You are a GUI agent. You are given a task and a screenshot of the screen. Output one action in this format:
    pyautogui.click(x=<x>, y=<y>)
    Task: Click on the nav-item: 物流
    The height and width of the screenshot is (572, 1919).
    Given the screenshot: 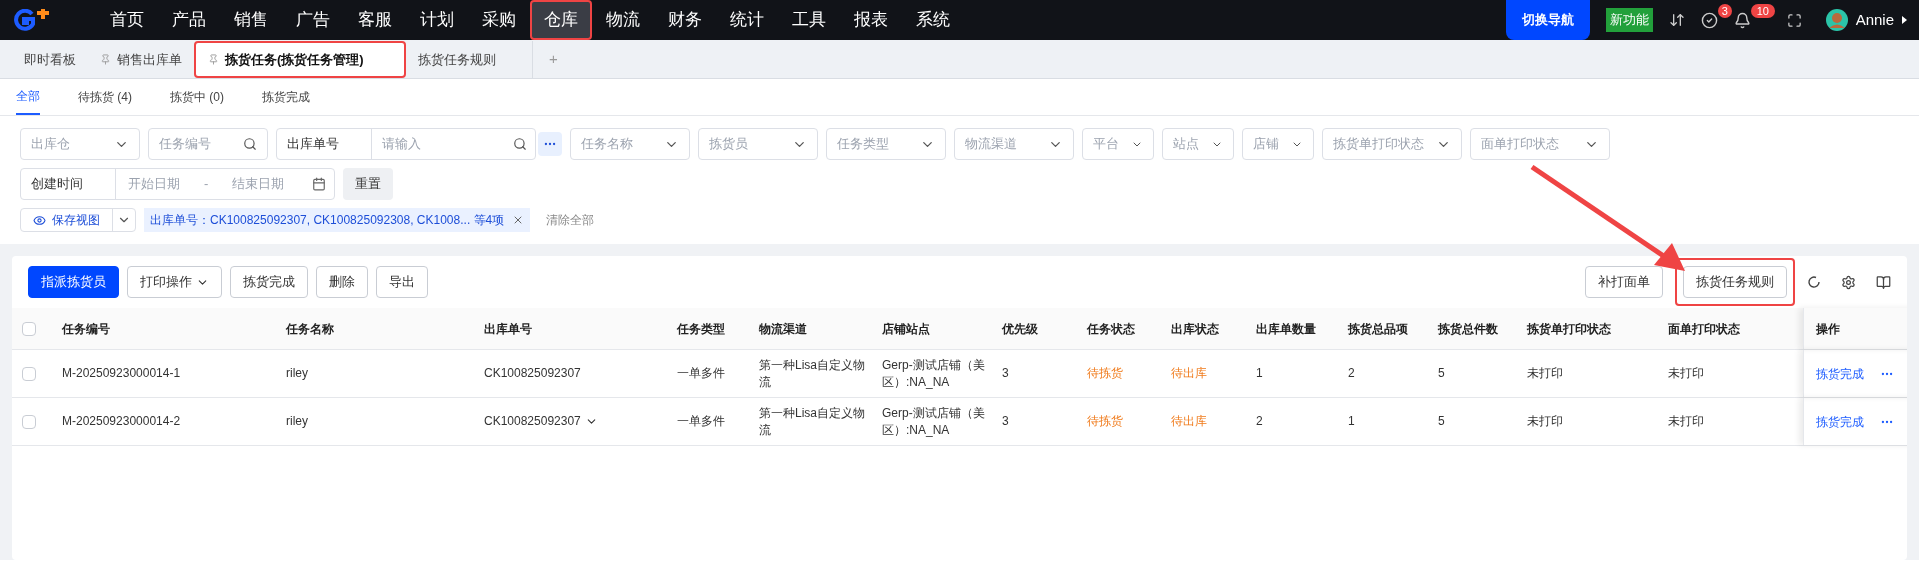 What is the action you would take?
    pyautogui.click(x=623, y=20)
    